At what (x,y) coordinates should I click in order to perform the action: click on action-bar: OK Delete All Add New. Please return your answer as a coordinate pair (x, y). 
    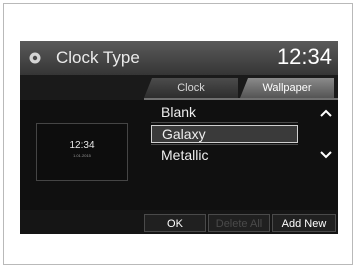
    Looking at the image, I should click on (179, 222).